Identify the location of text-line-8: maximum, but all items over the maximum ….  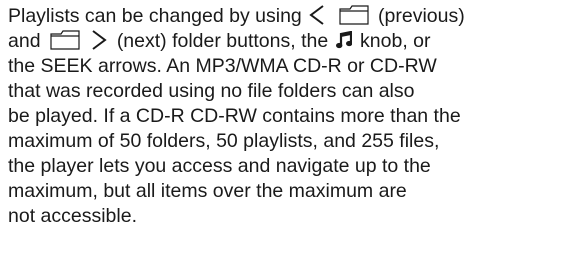
(207, 191).